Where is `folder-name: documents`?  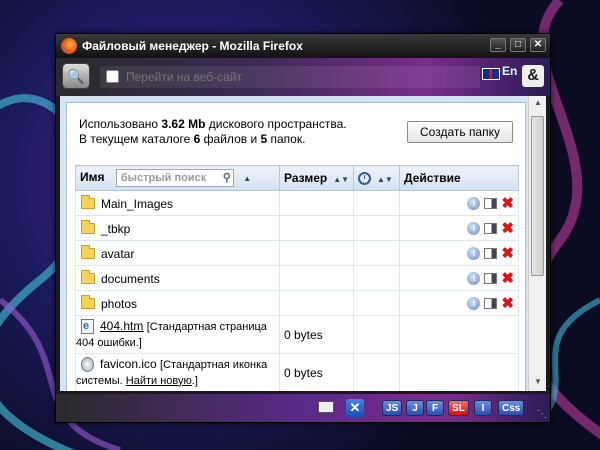 folder-name: documents is located at coordinates (130, 278).